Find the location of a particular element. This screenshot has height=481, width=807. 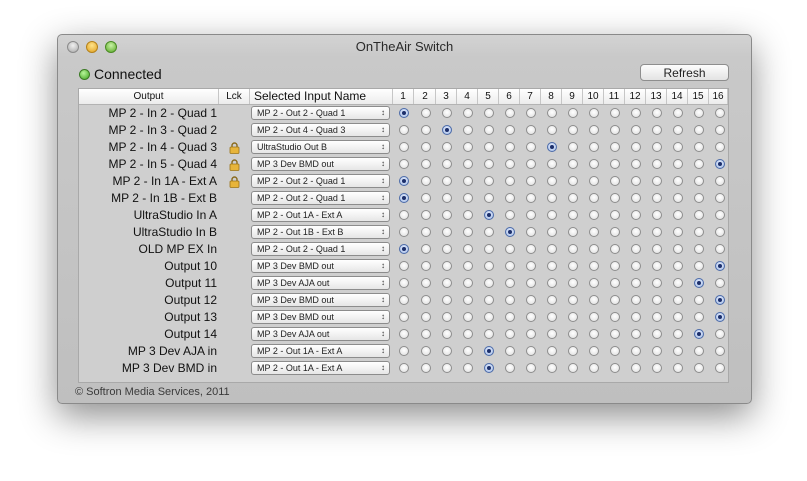

refresh-button: Refresh is located at coordinates (684, 72).